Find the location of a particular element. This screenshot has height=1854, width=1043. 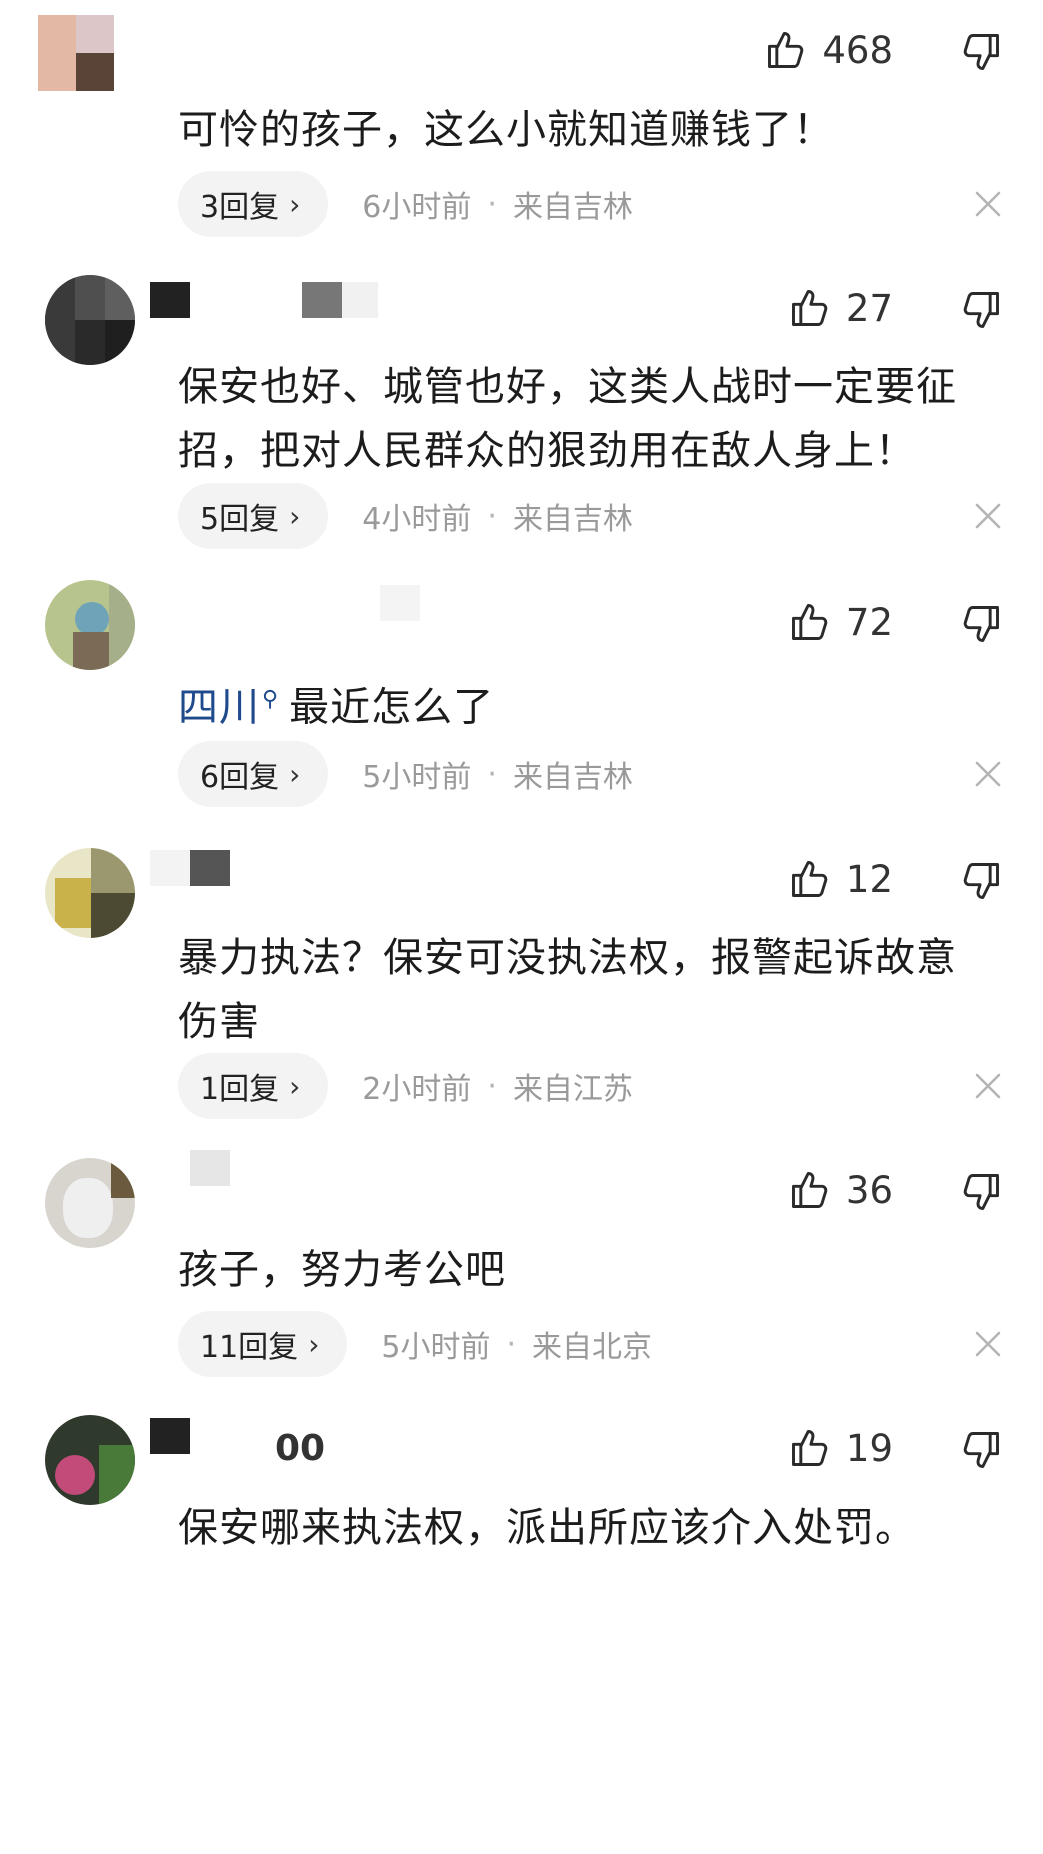

replies-button: 1回复 › is located at coordinates (253, 1086).